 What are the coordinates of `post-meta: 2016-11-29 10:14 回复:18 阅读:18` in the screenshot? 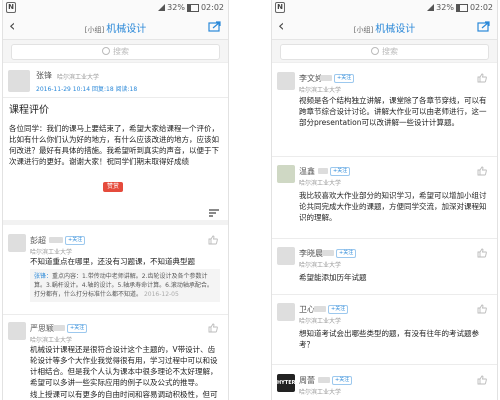 It's located at (87, 89).